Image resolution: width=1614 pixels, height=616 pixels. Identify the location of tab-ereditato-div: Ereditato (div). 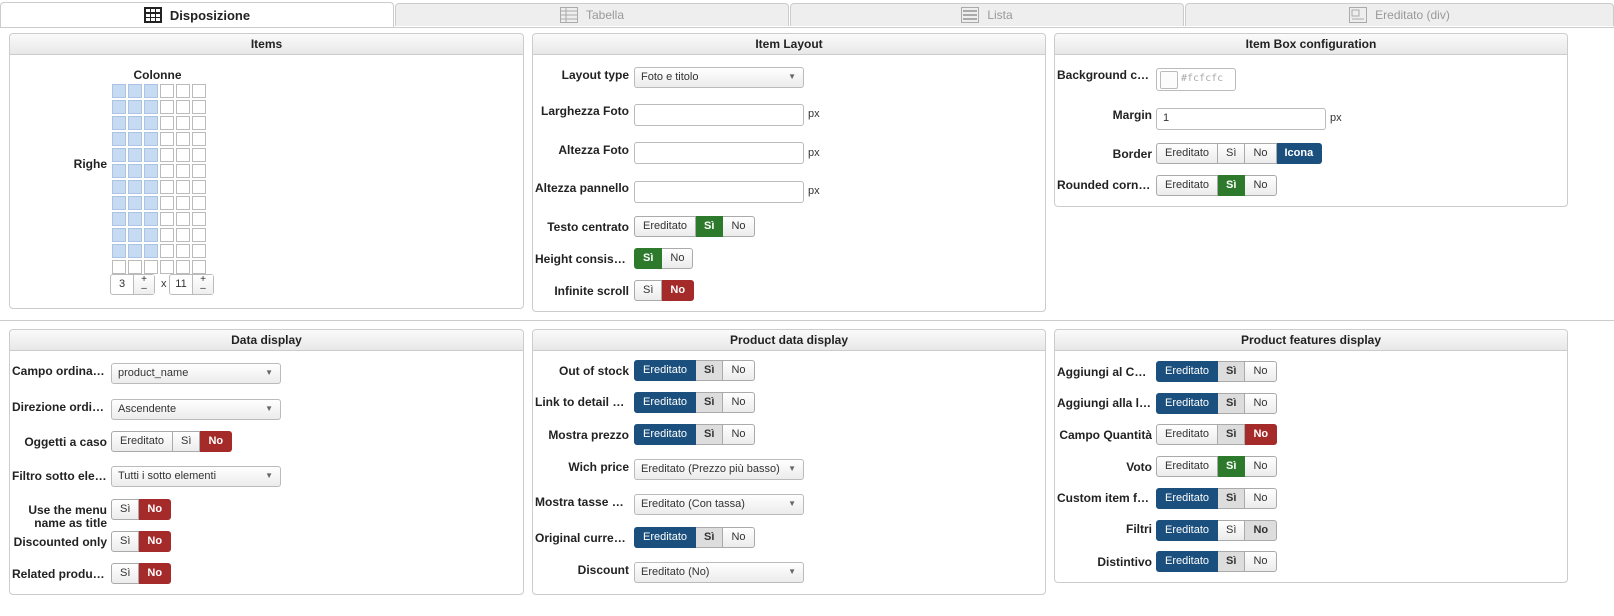
(1399, 14).